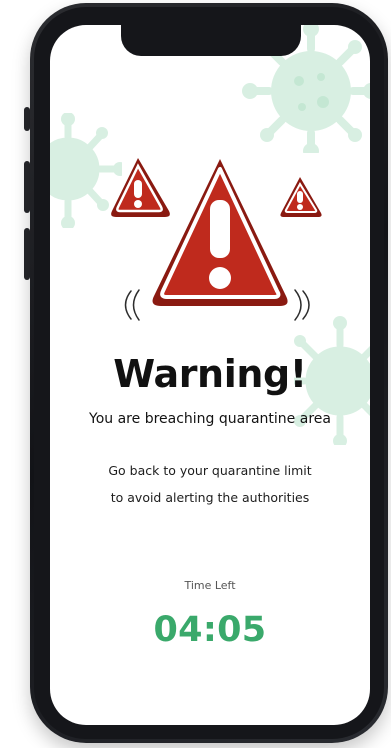 Image resolution: width=391 pixels, height=748 pixels. I want to click on warning-subtitle: You are breaching quarantine area, so click(210, 419).